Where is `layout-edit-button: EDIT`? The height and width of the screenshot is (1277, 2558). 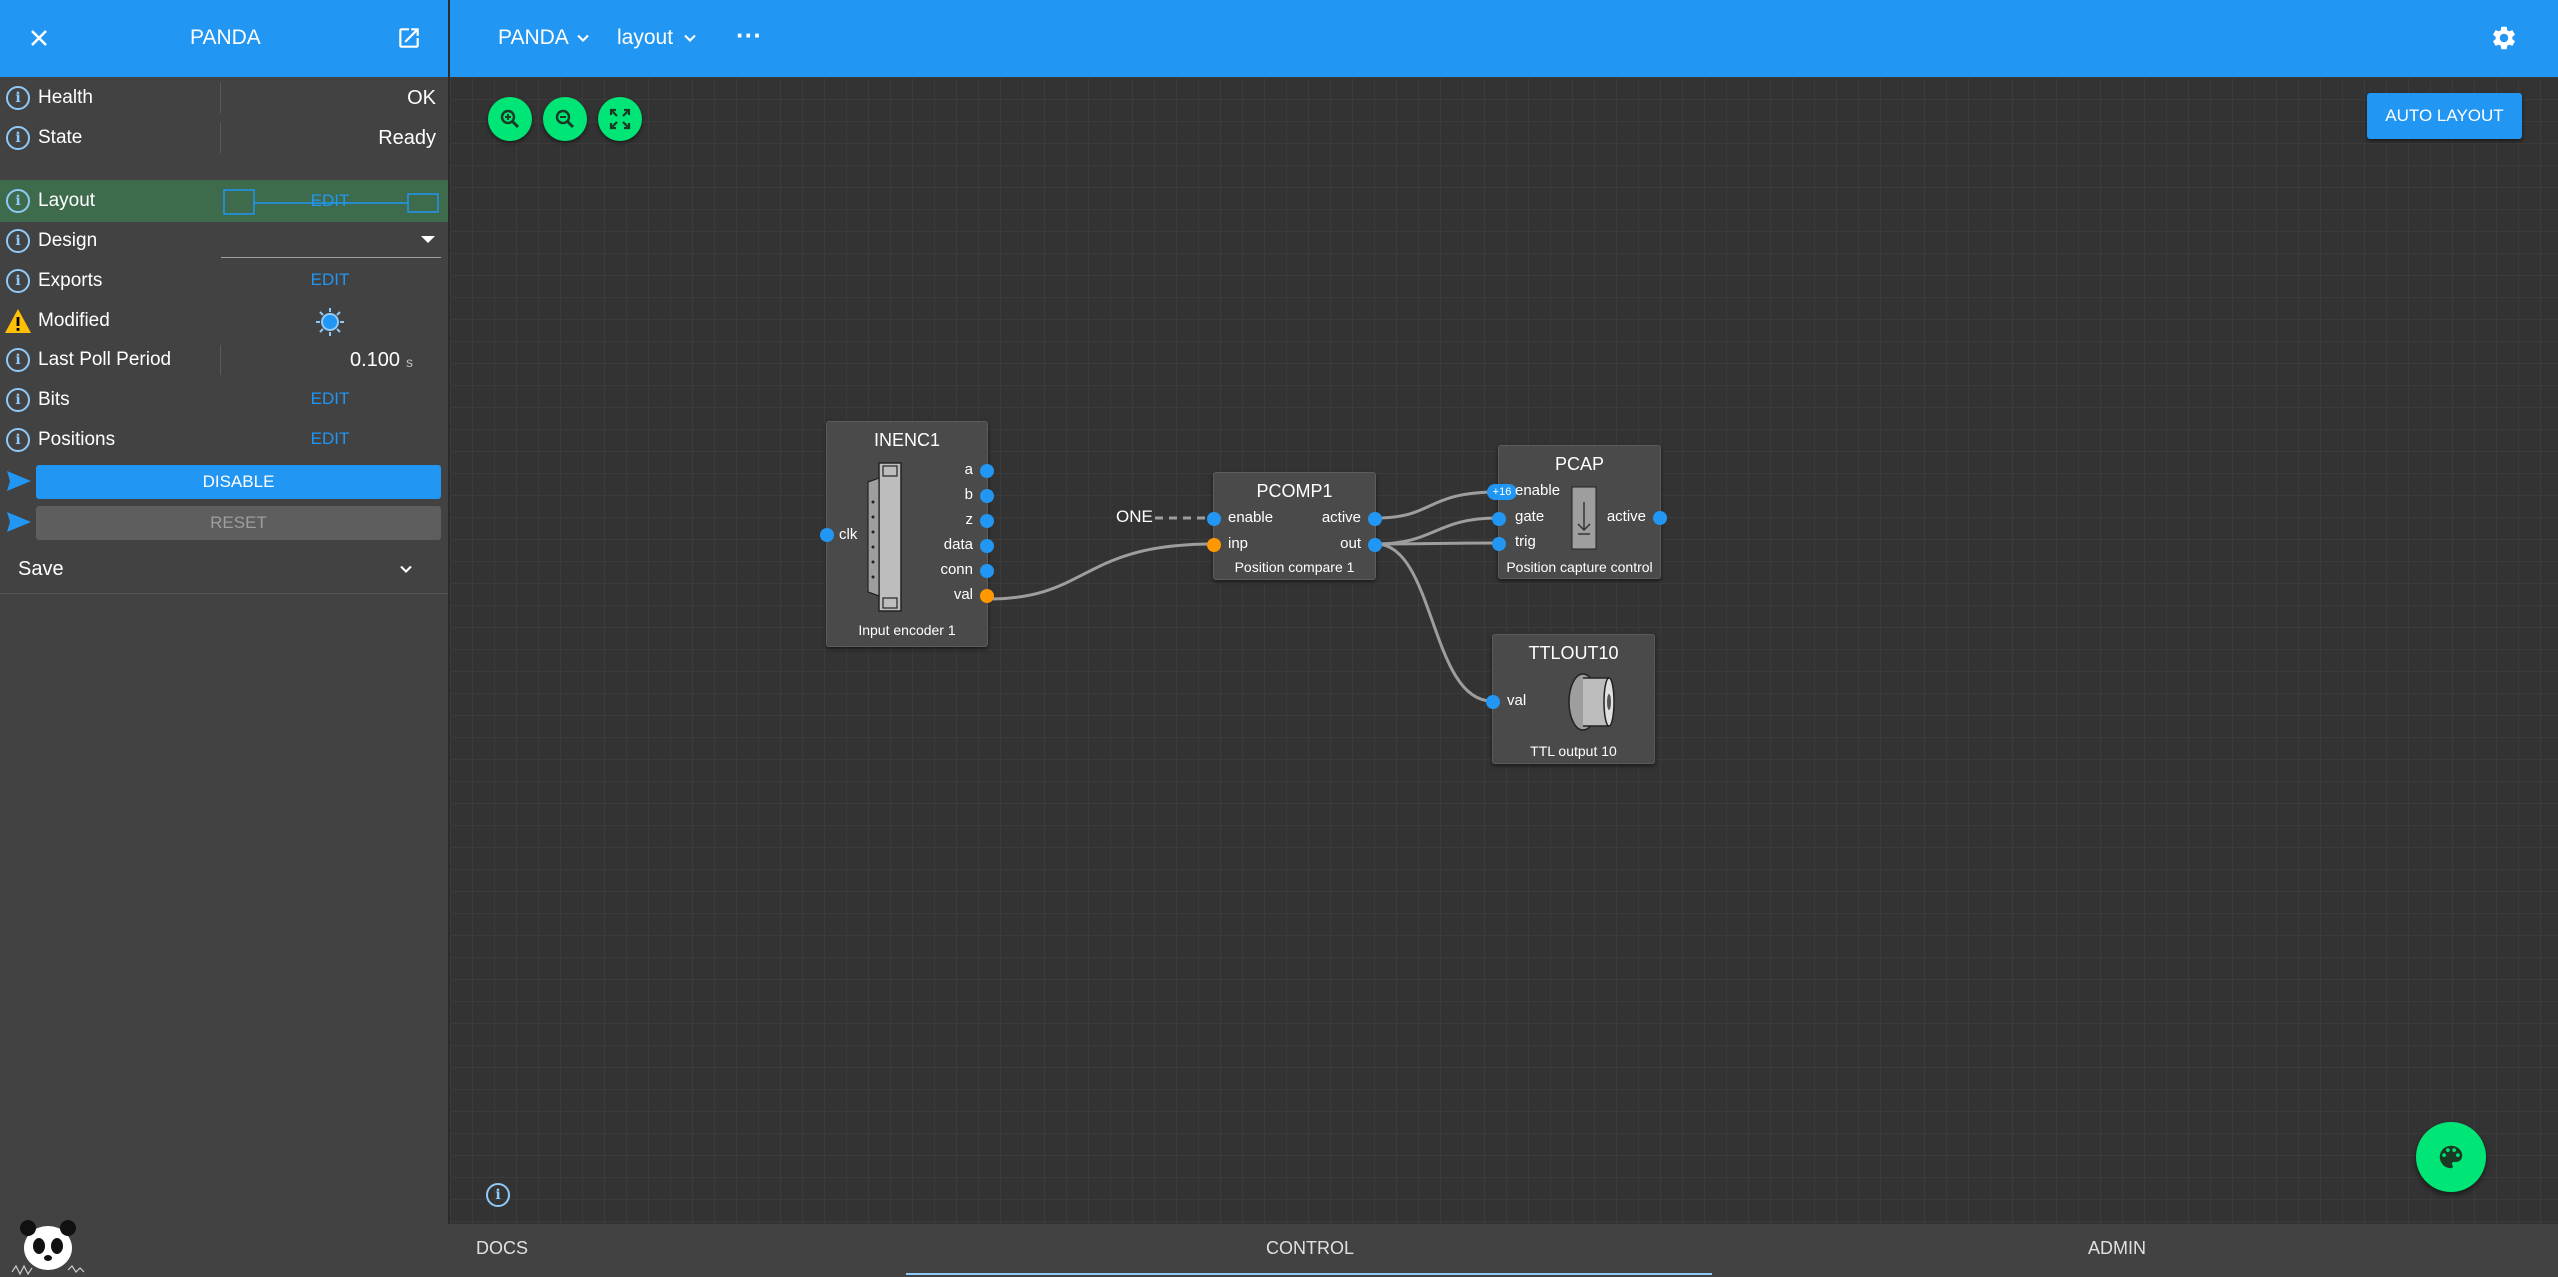 layout-edit-button: EDIT is located at coordinates (330, 201).